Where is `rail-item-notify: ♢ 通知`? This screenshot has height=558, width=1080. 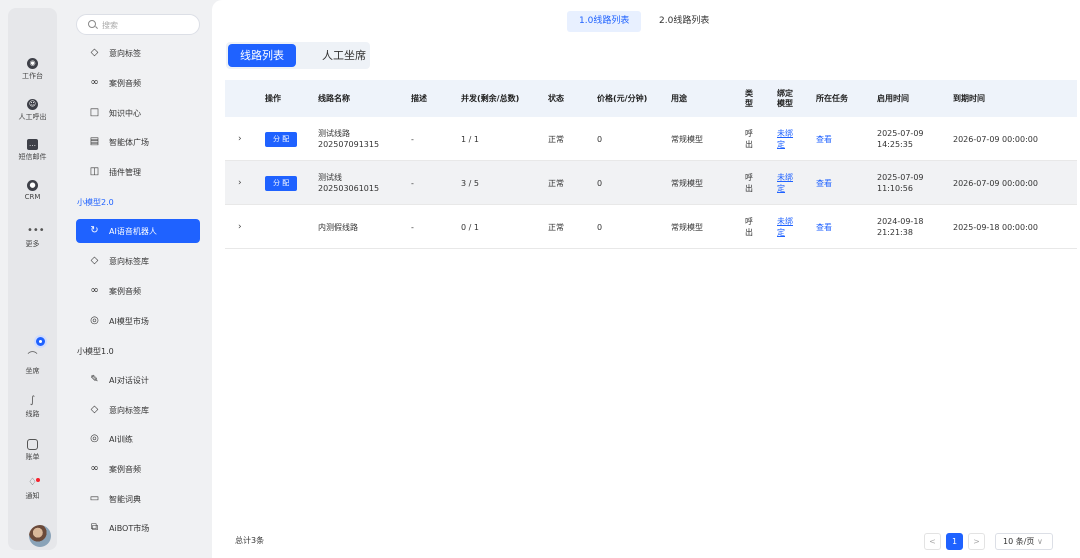 rail-item-notify: ♢ 通知 is located at coordinates (32, 489).